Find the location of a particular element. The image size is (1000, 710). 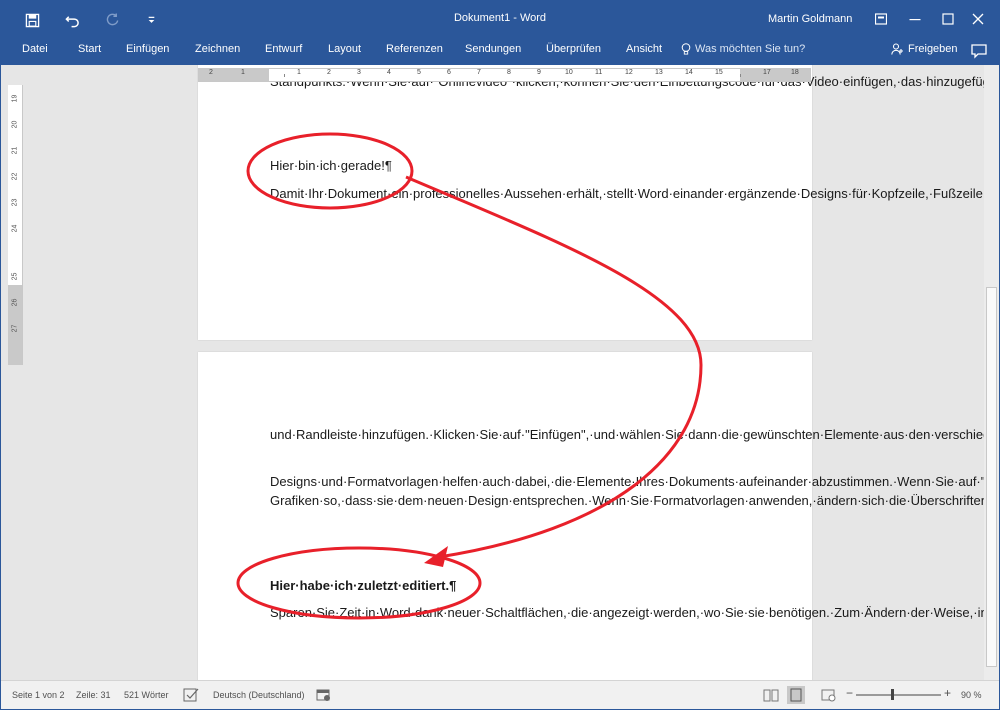

ruler-tick: 11 is located at coordinates (599, 72).